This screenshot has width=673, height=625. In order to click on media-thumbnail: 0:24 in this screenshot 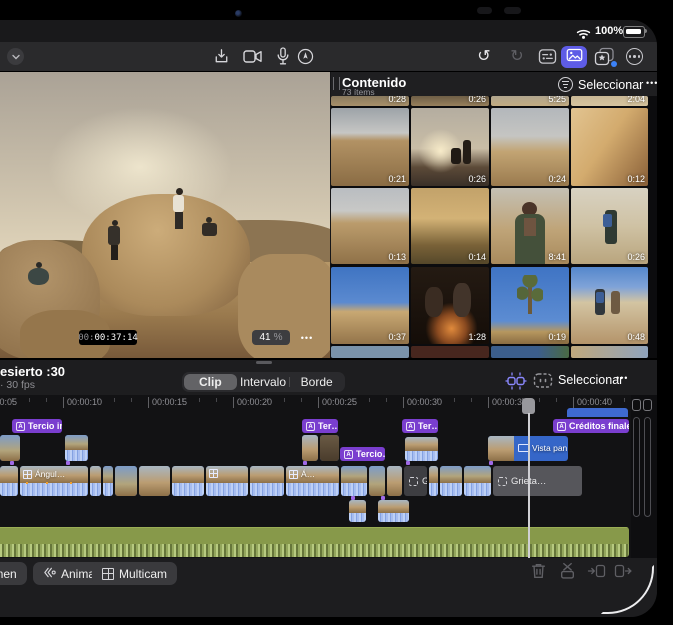, I will do `click(530, 147)`.